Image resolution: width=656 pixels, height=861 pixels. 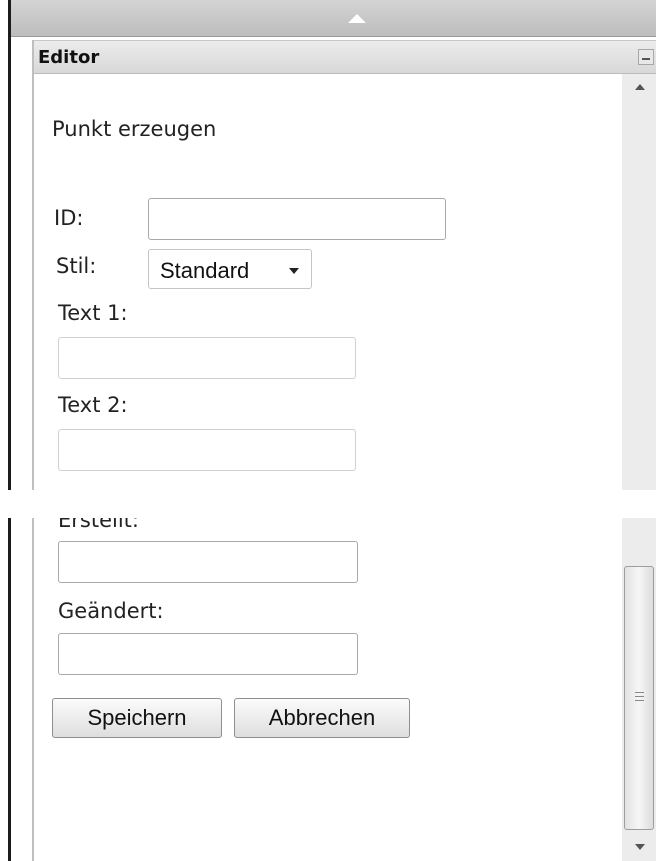 What do you see at coordinates (111, 611) in the screenshot?
I see `geaendert-label: Geändert:` at bounding box center [111, 611].